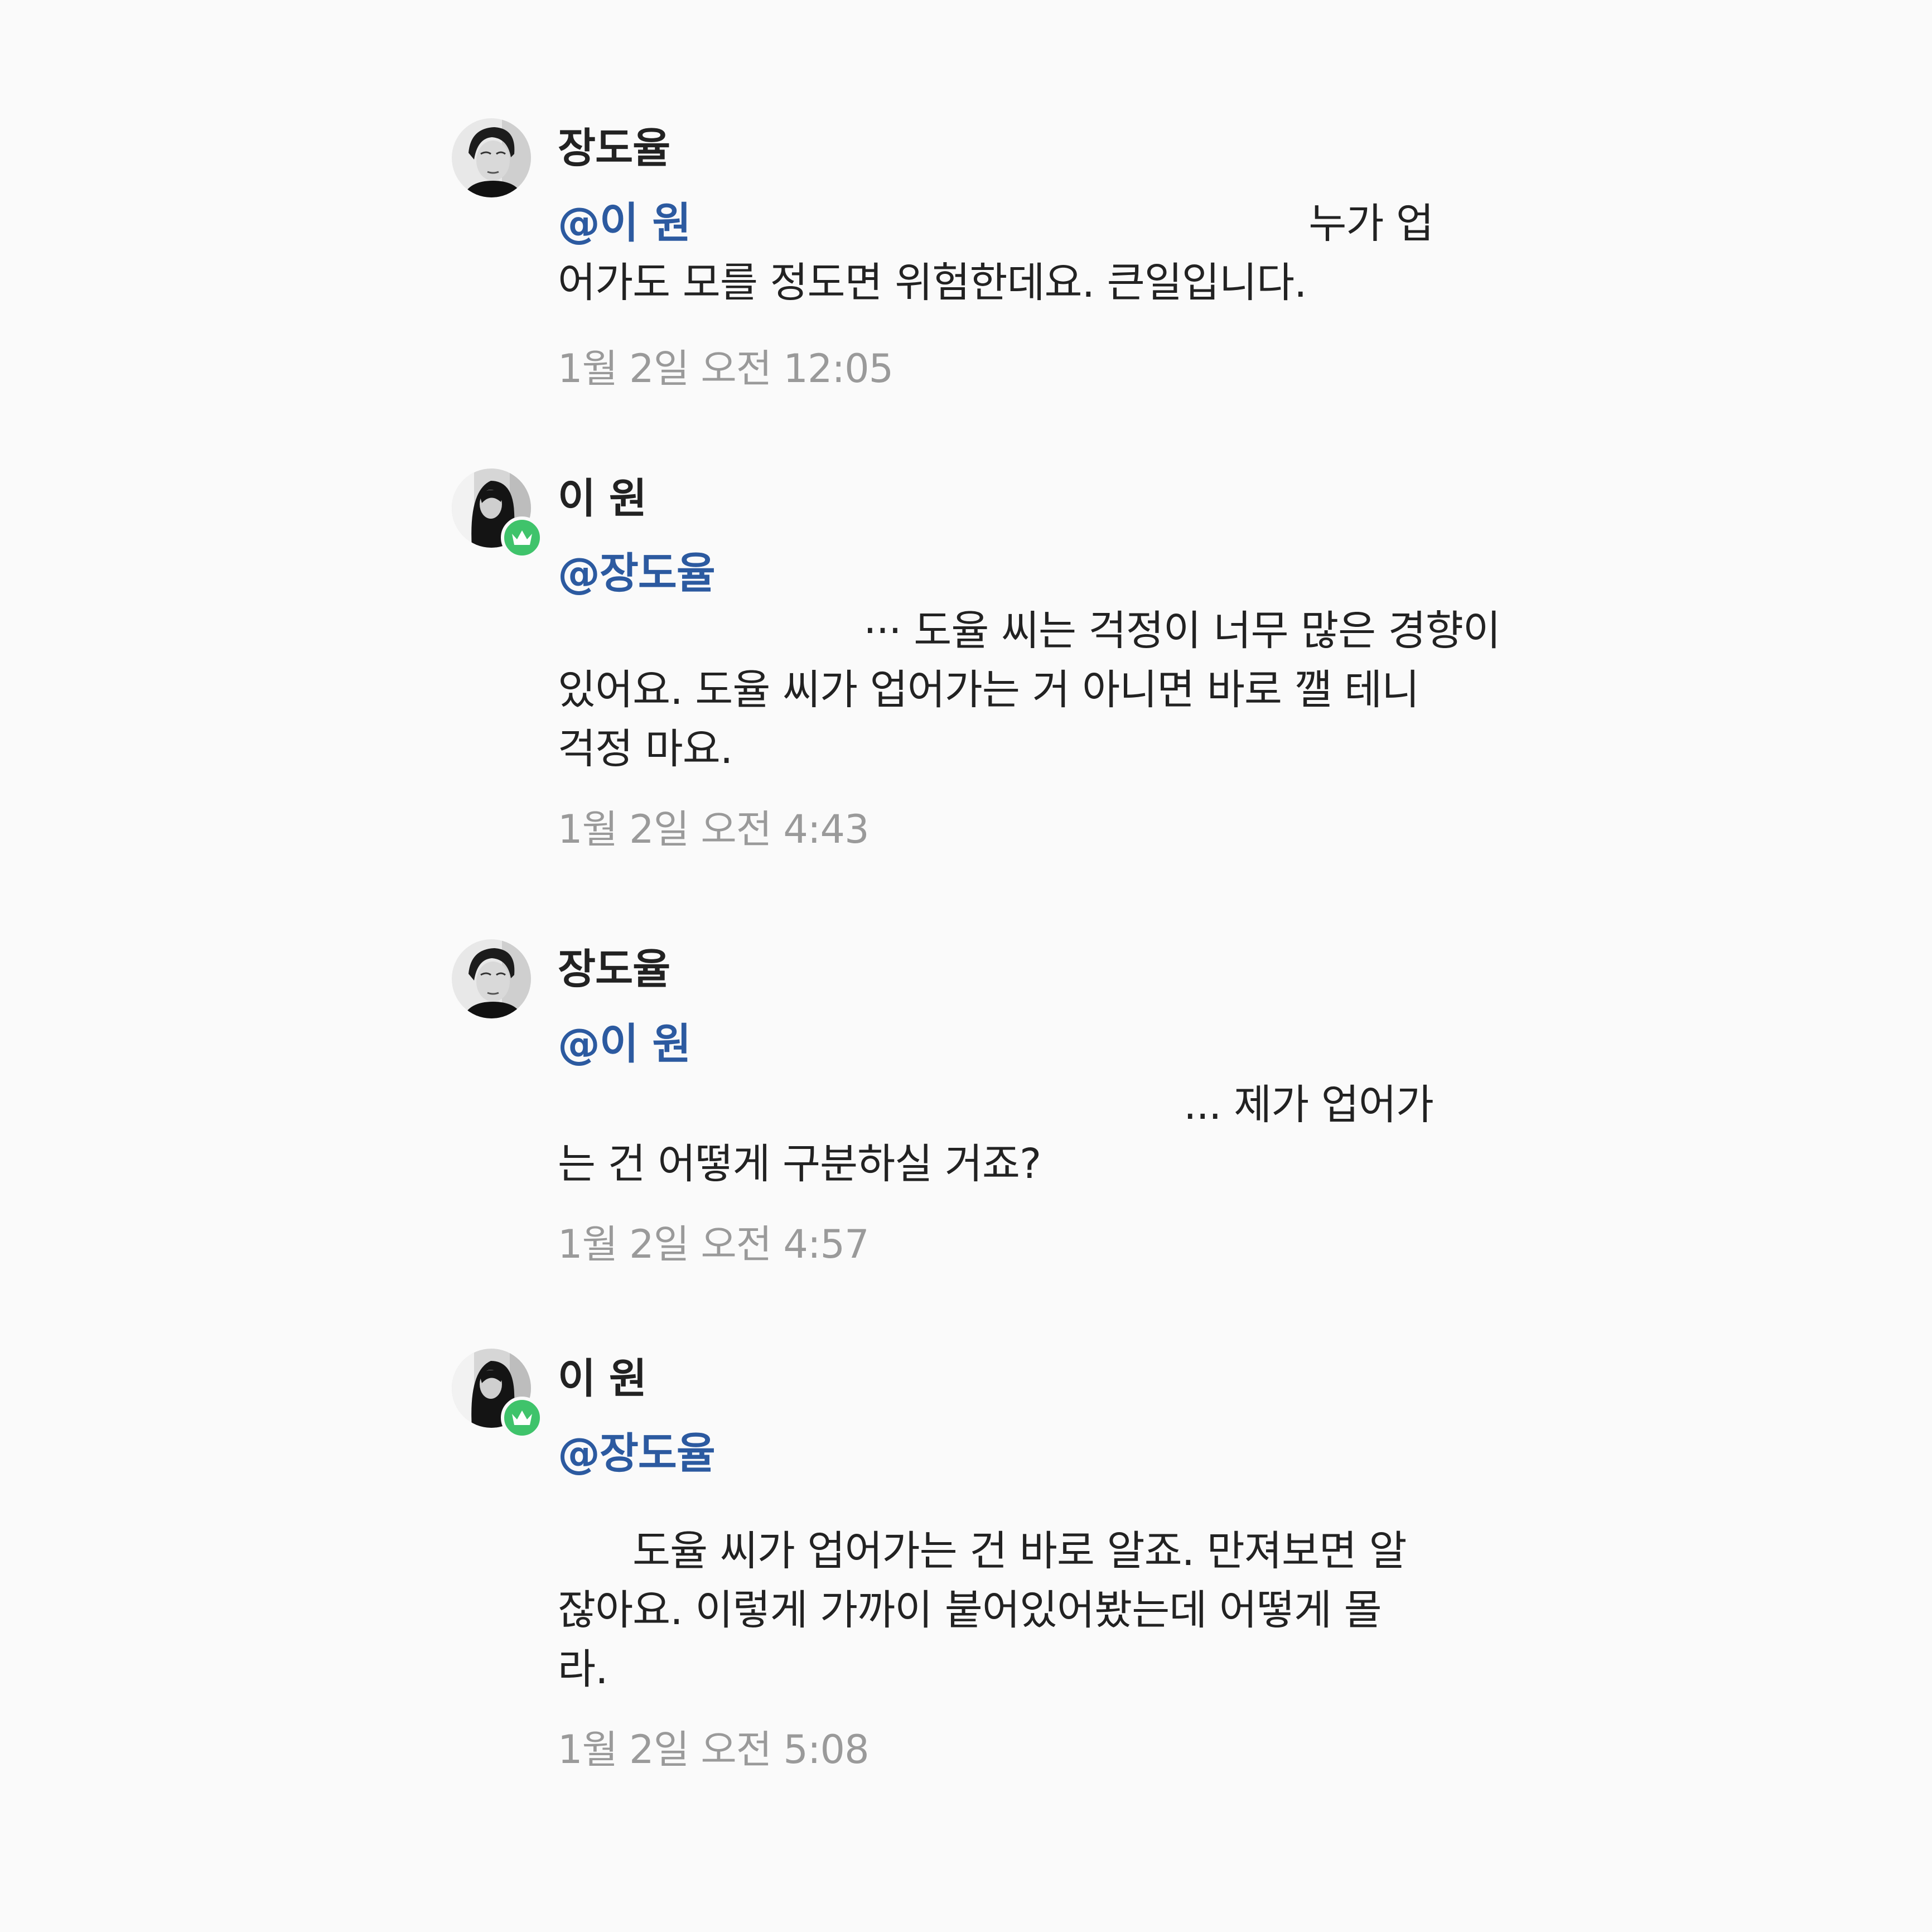 This screenshot has width=1932, height=1932. What do you see at coordinates (970, 1610) in the screenshot?
I see `message-text-line: 잖아요. 이렇게 가까이 붙어있어봤는데 어떻게 몰` at bounding box center [970, 1610].